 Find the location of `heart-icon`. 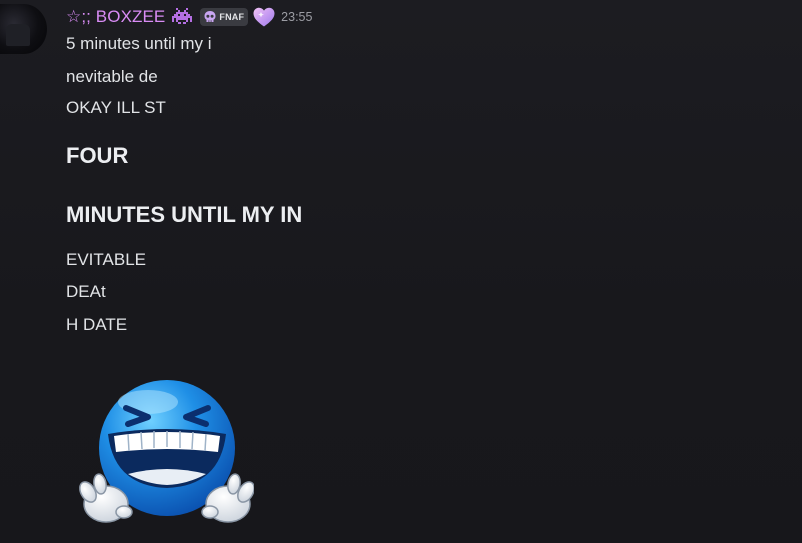

heart-icon is located at coordinates (264, 17).